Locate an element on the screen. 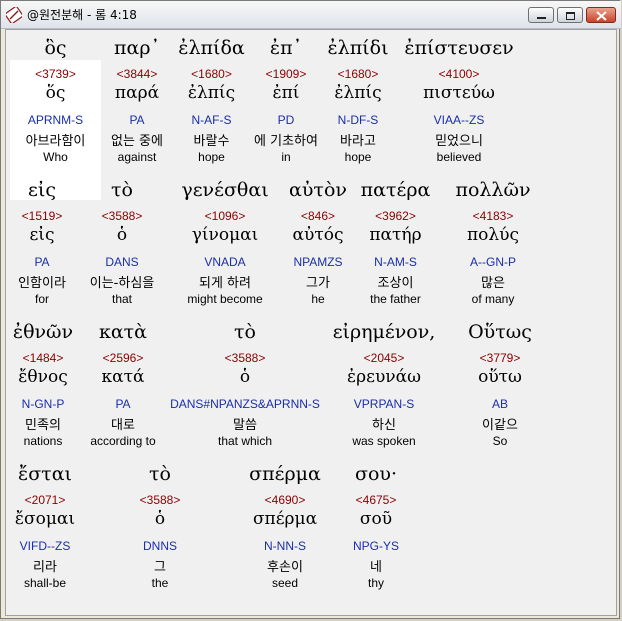 The height and width of the screenshot is (621, 622). word-column: αὐτὸν <846> αὐτός NPAMZS 그가 he is located at coordinates (318, 244).